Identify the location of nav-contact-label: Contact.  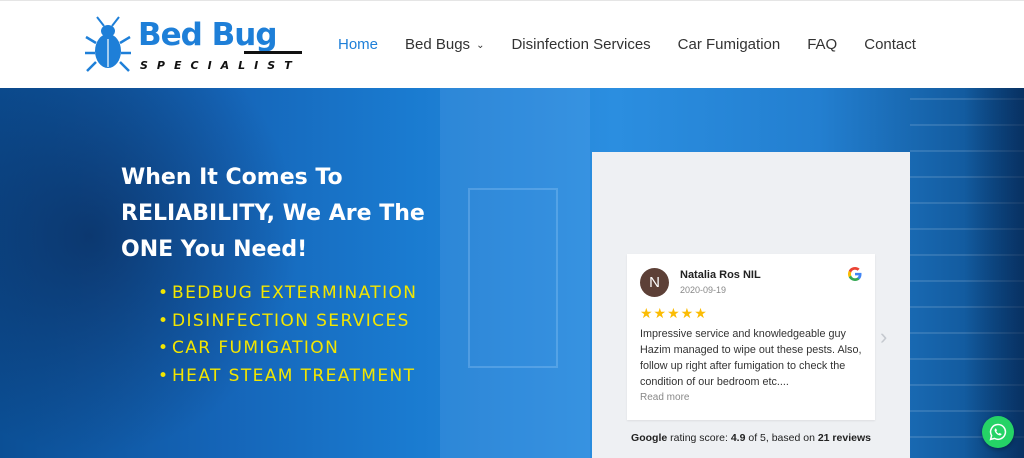
(890, 44).